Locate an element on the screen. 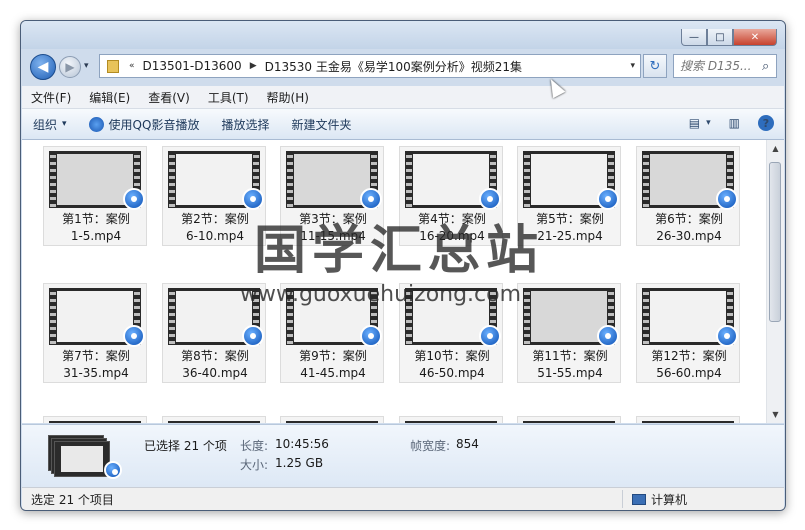  frame-width-value: 854 is located at coordinates (467, 444).